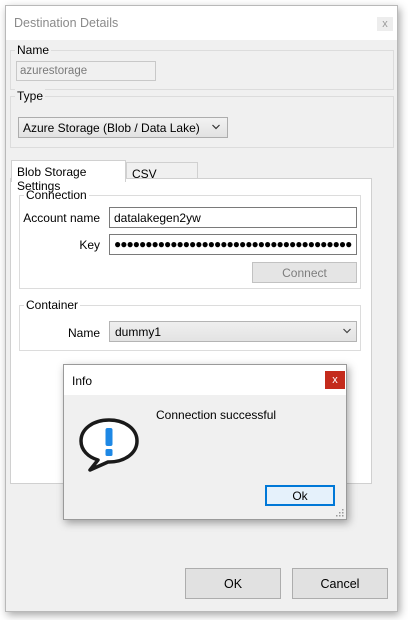 The width and height of the screenshot is (408, 620). What do you see at coordinates (233, 217) in the screenshot?
I see `account-name-input: datalakegen2yw` at bounding box center [233, 217].